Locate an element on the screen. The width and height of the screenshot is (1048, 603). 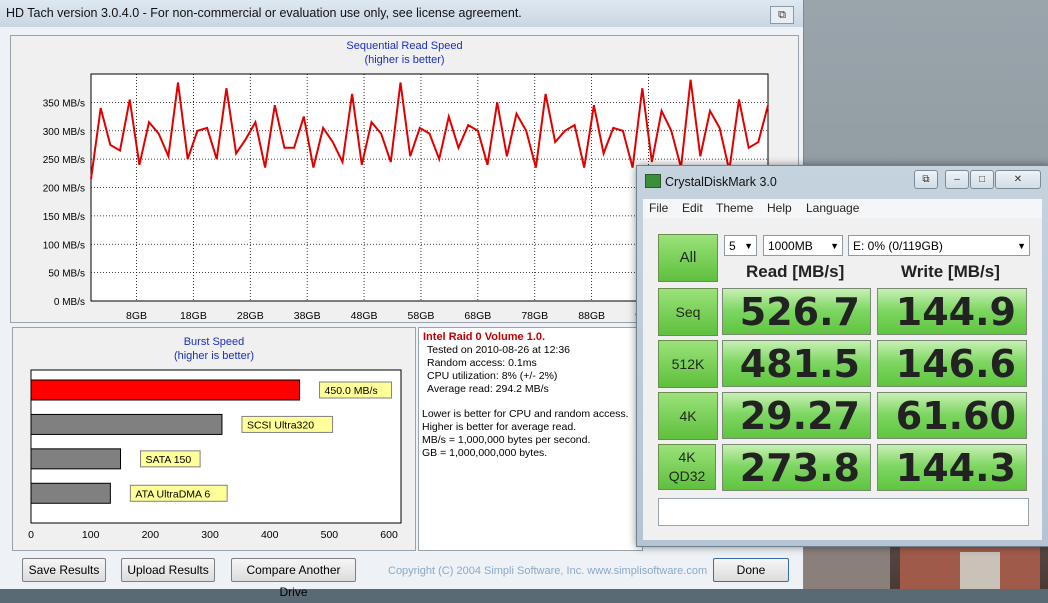
drive-name: Intel Raid 0 Volume 1.0. is located at coordinates (484, 337).